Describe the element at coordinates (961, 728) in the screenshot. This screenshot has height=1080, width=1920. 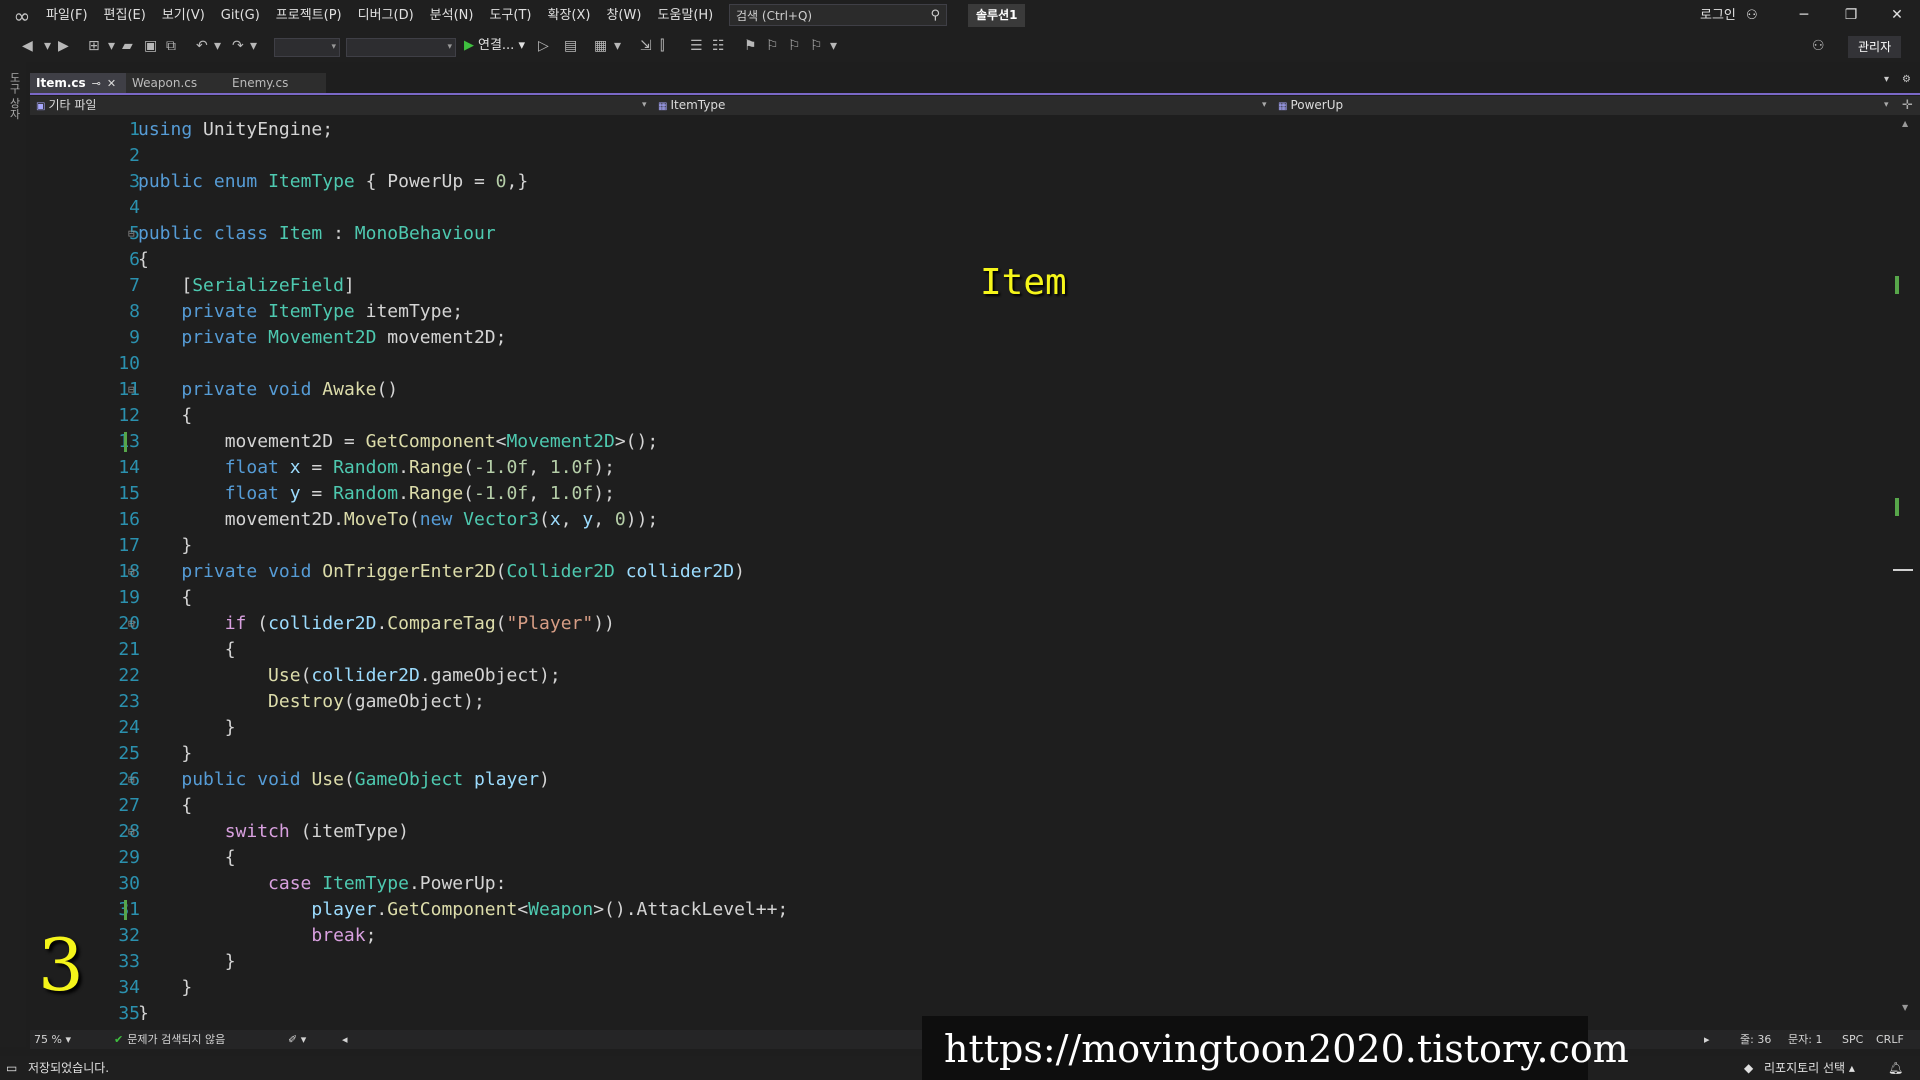
I see `code-line: 24 }` at that location.